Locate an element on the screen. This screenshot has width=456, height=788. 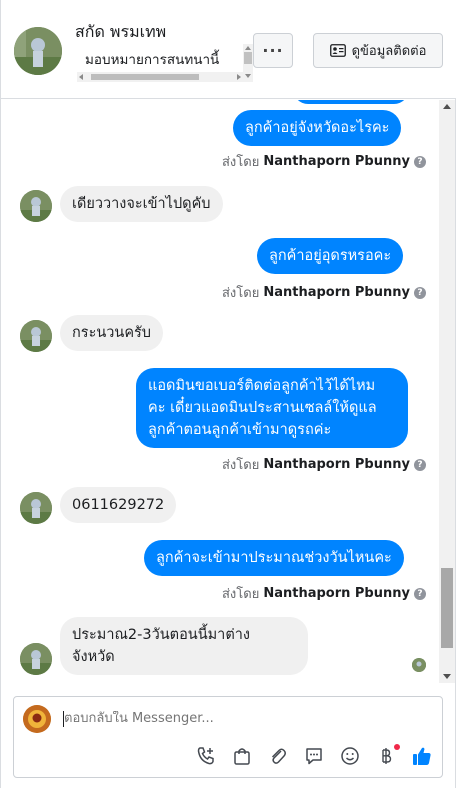
contact-name: สกัด พรมเทพ is located at coordinates (121, 31).